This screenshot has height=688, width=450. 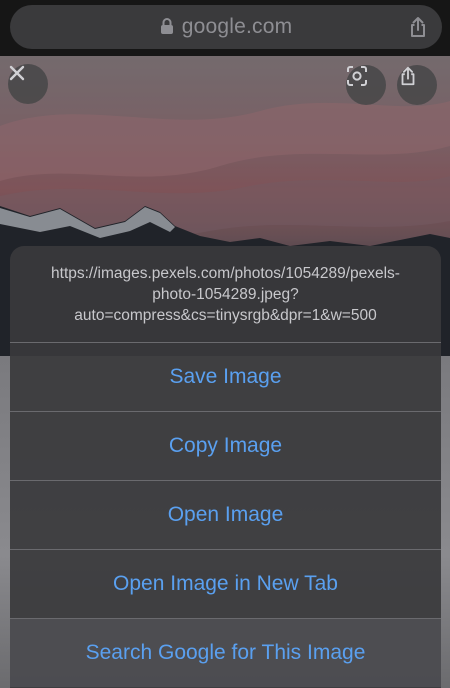 I want to click on lock-icon, so click(x=166, y=26).